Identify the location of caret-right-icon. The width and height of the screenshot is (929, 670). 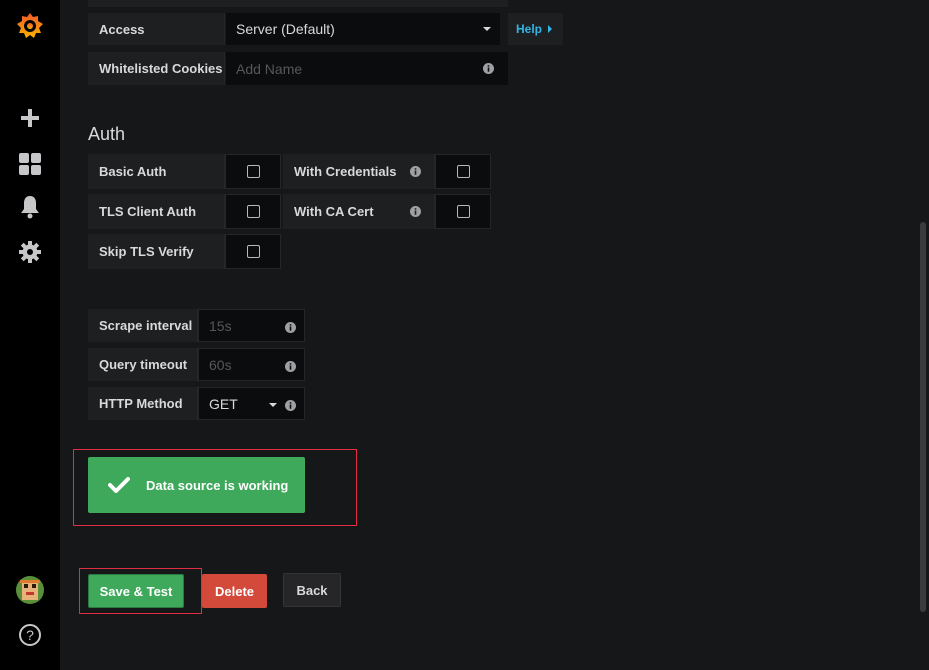
(550, 29).